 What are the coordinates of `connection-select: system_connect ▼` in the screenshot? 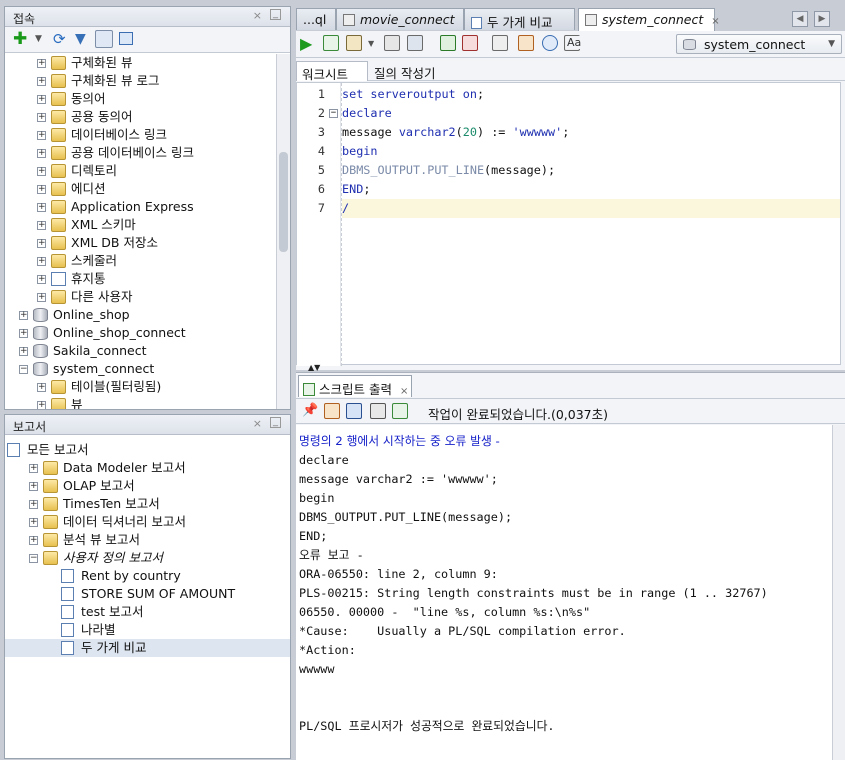 It's located at (759, 44).